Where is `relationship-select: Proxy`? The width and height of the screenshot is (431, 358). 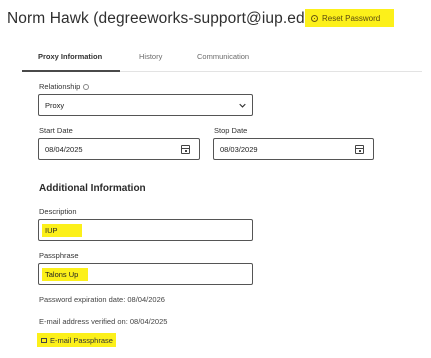 relationship-select: Proxy is located at coordinates (145, 105).